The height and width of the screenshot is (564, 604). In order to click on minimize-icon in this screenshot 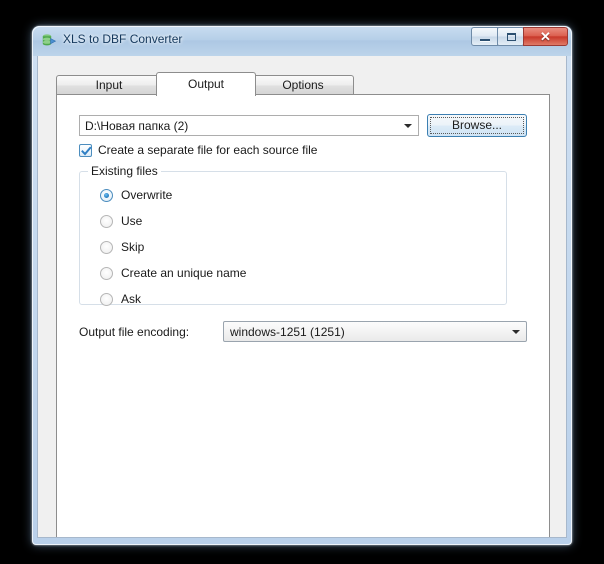, I will do `click(485, 40)`.